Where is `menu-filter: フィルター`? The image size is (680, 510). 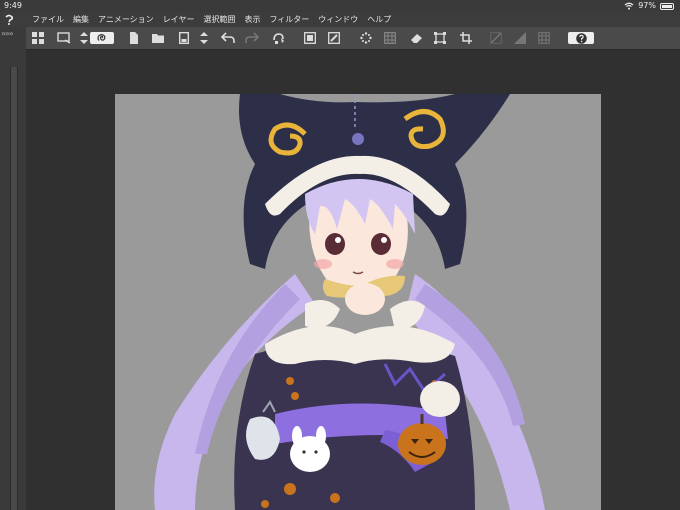 menu-filter: フィルター is located at coordinates (289, 19).